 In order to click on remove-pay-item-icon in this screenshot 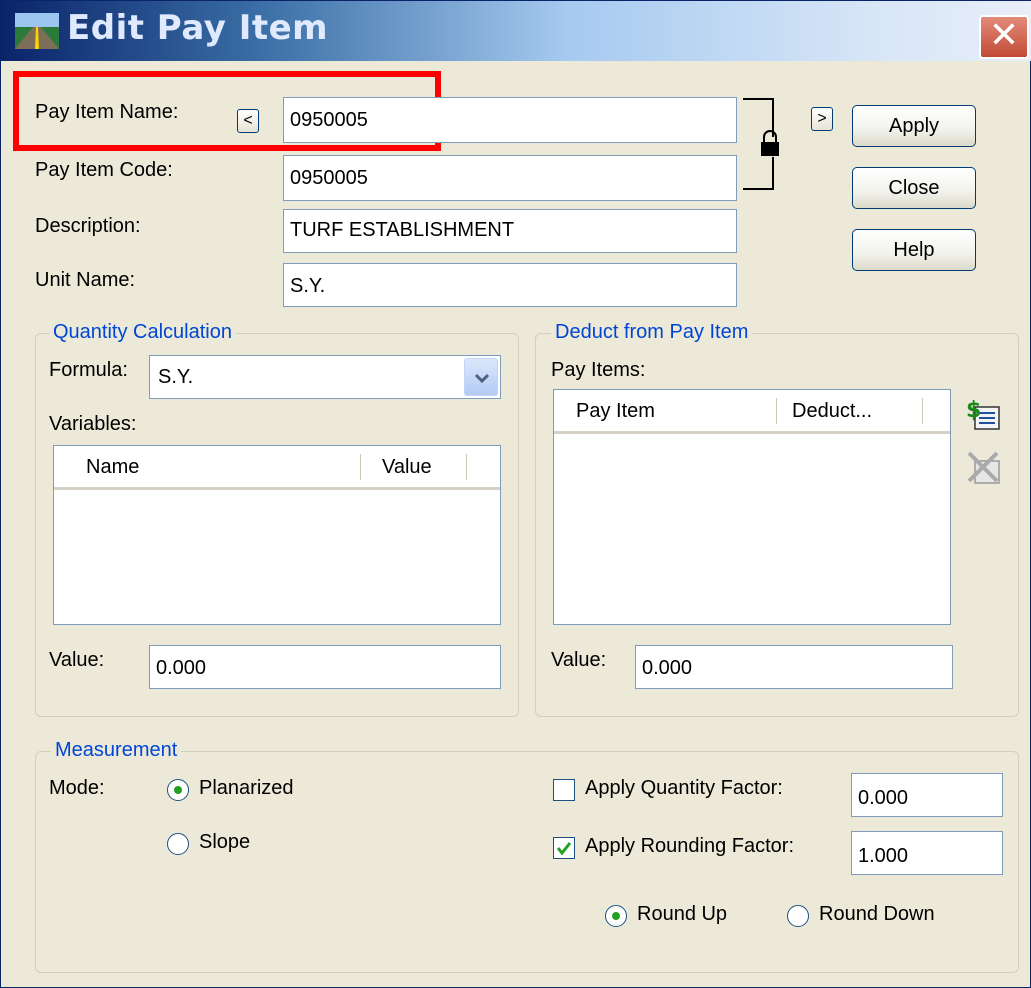, I will do `click(983, 467)`.